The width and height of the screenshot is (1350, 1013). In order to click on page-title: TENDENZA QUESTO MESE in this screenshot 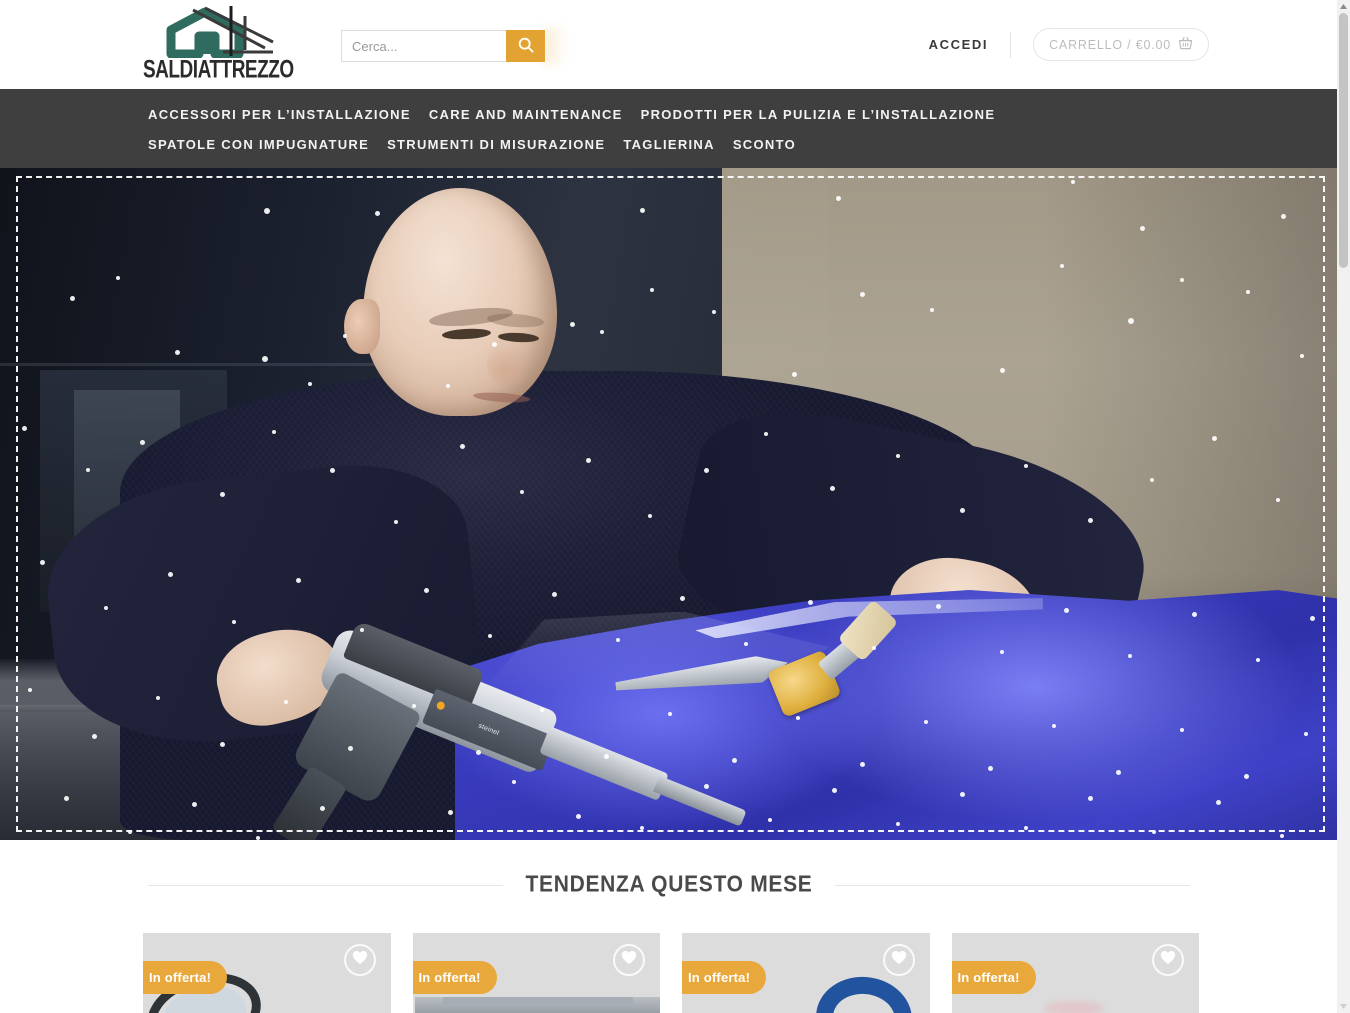, I will do `click(669, 884)`.